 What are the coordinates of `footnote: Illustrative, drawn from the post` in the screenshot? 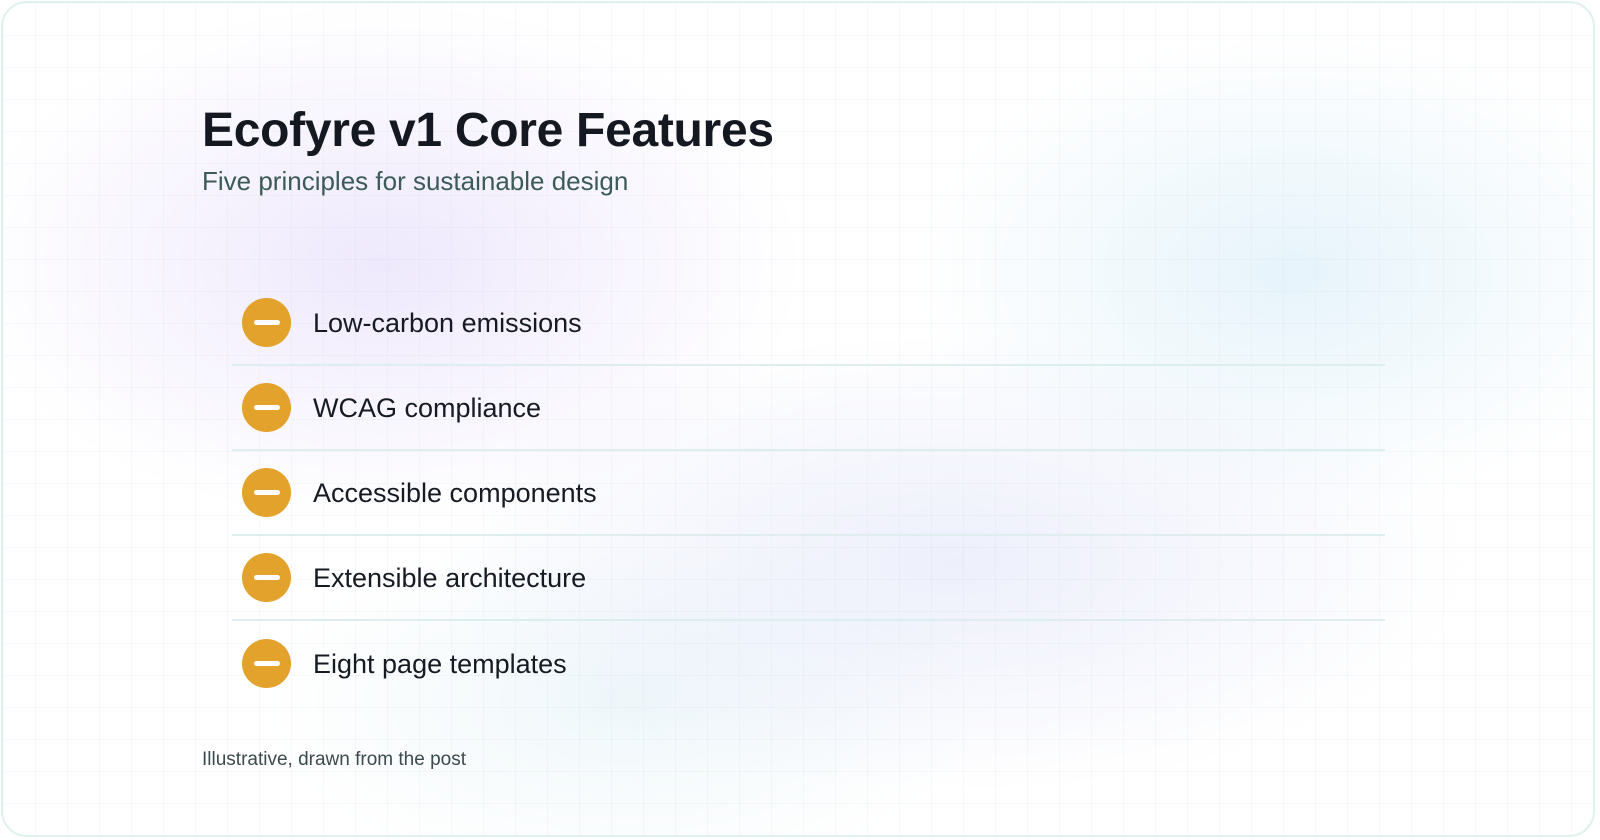 It's located at (334, 759).